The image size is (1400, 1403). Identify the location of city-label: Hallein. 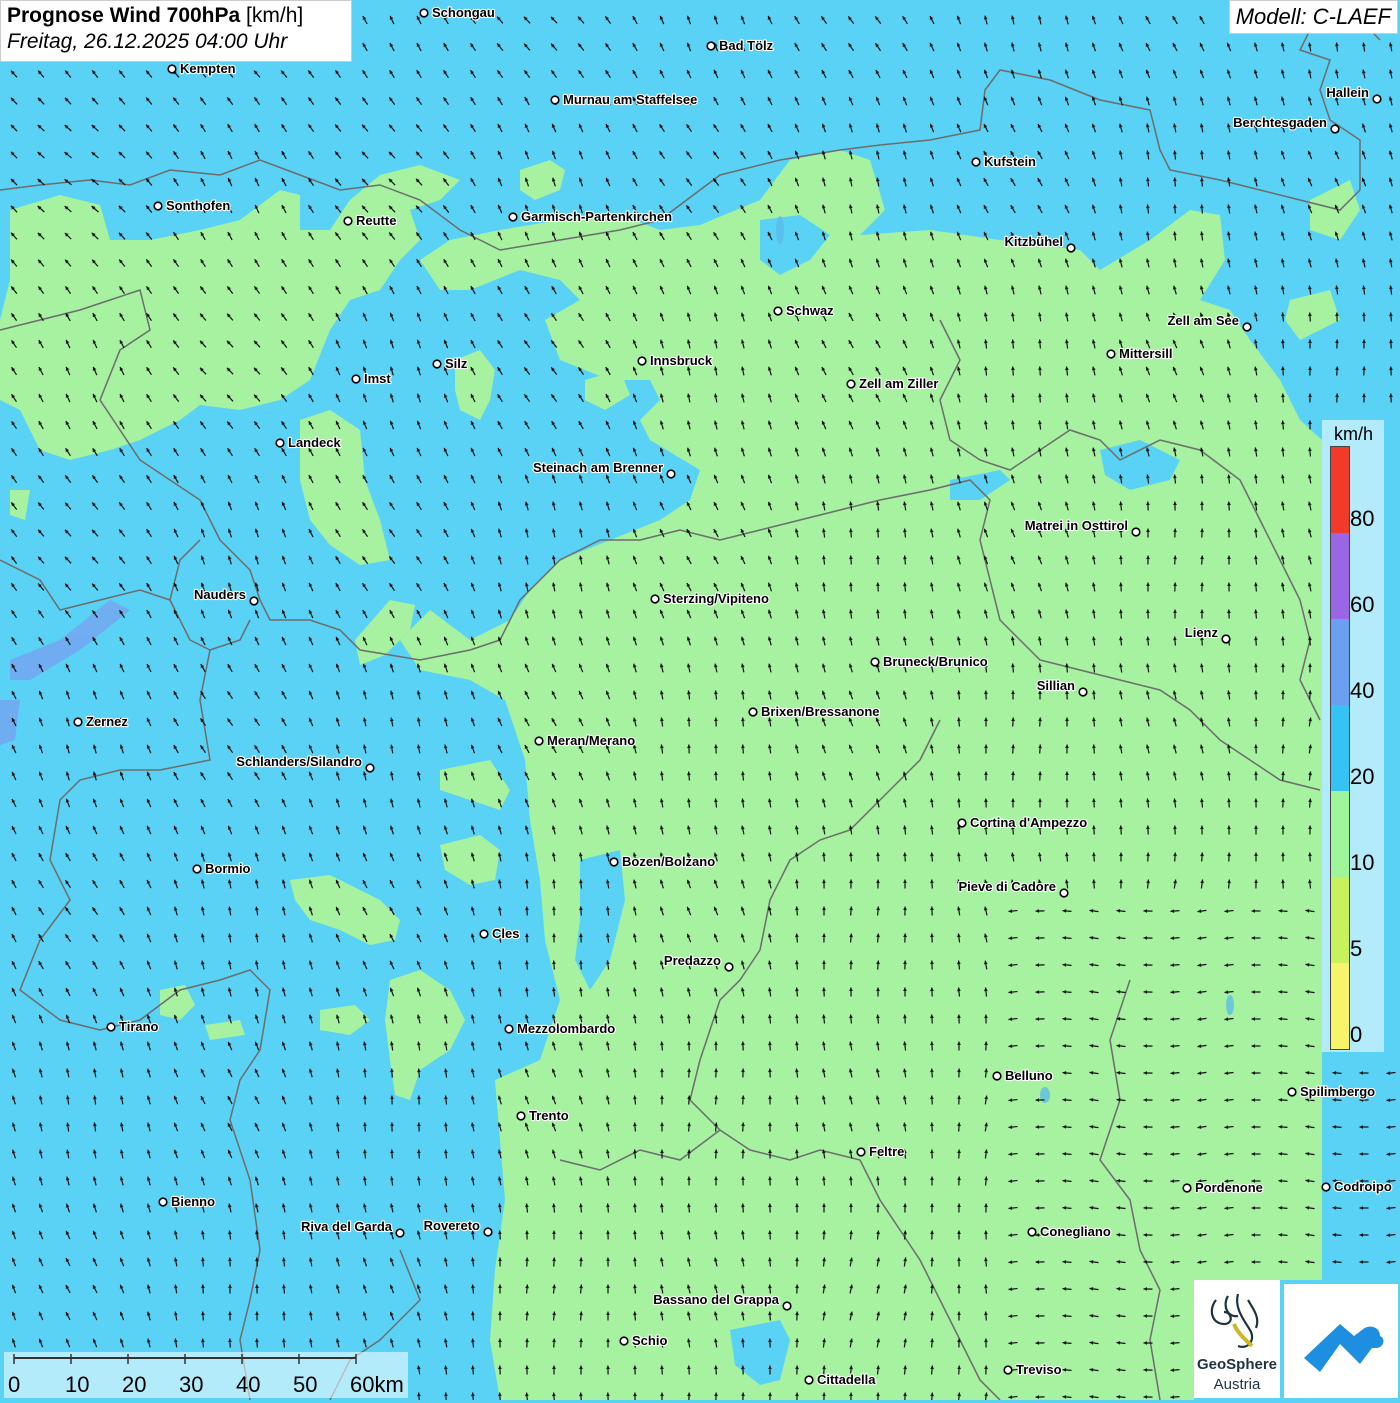
(1347, 92).